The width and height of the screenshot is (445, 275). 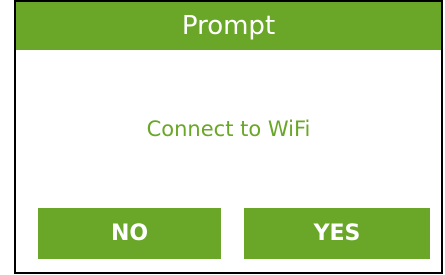 I want to click on no-button: NO, so click(x=129, y=233).